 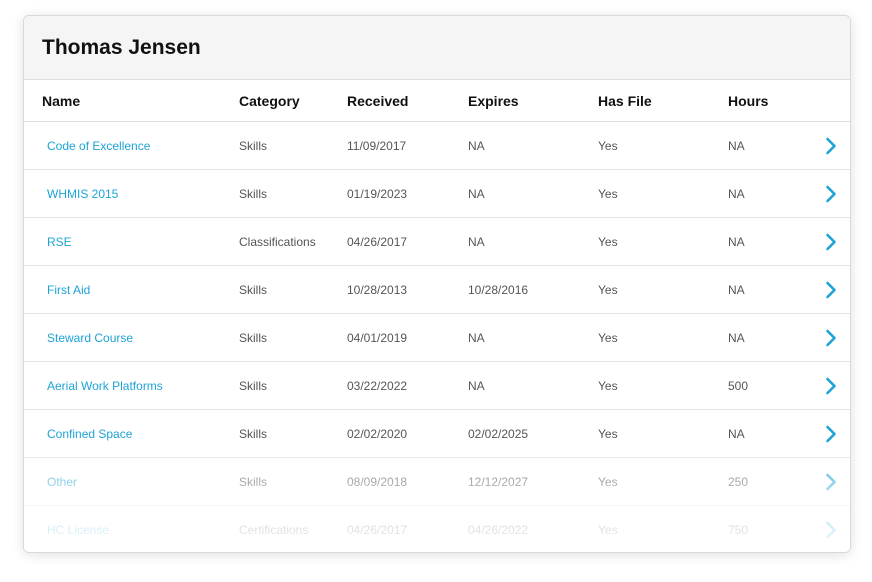 What do you see at coordinates (62, 482) in the screenshot?
I see `certification-name-link: Other` at bounding box center [62, 482].